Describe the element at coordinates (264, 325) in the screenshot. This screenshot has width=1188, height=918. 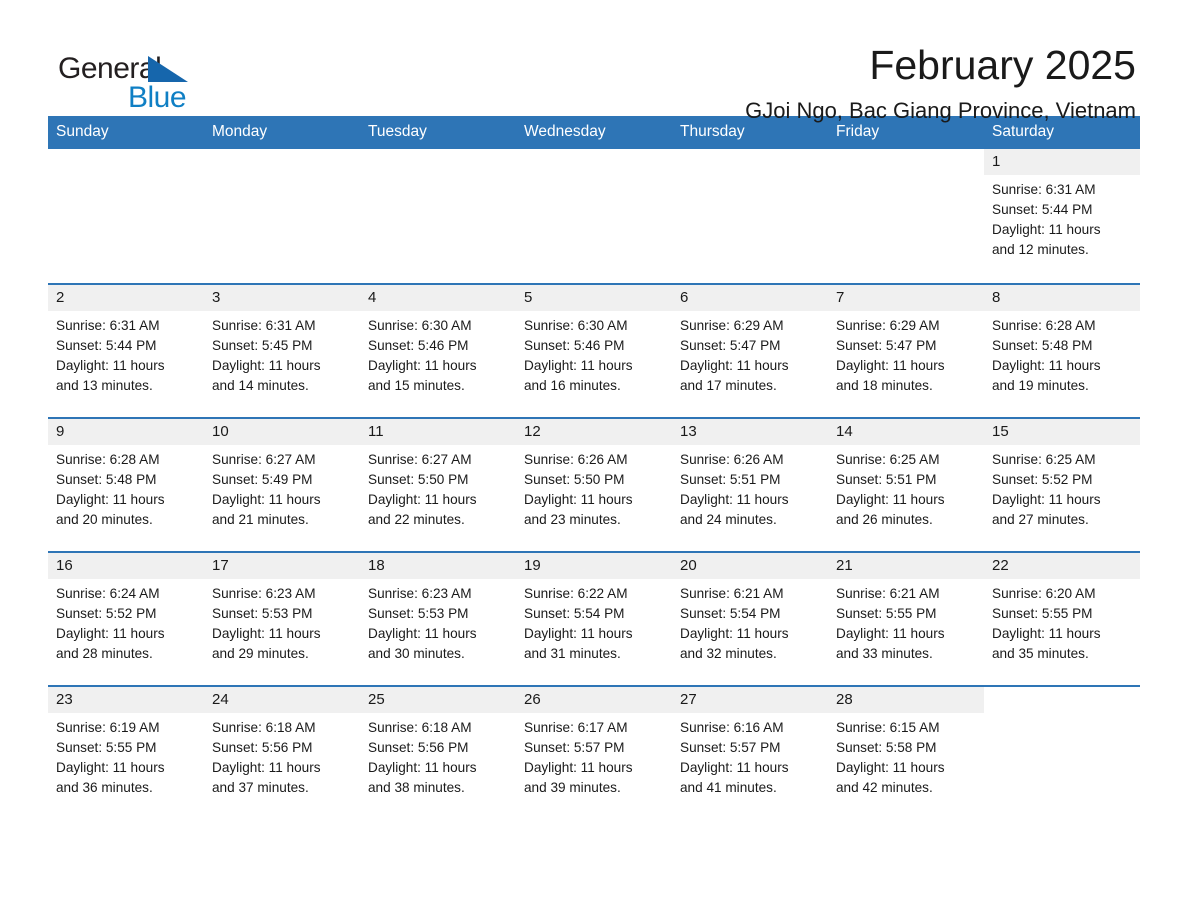
I see `sunrise-time: Sunrise: 6:31 AM` at that location.